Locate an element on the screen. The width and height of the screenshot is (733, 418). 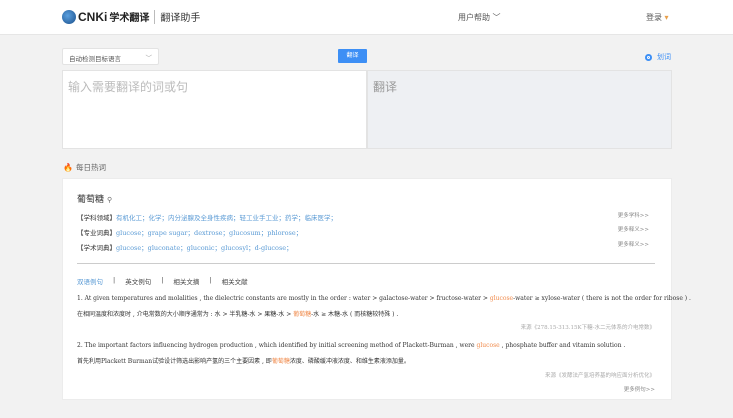
row-label: 【专业词典】 is located at coordinates (96, 233).